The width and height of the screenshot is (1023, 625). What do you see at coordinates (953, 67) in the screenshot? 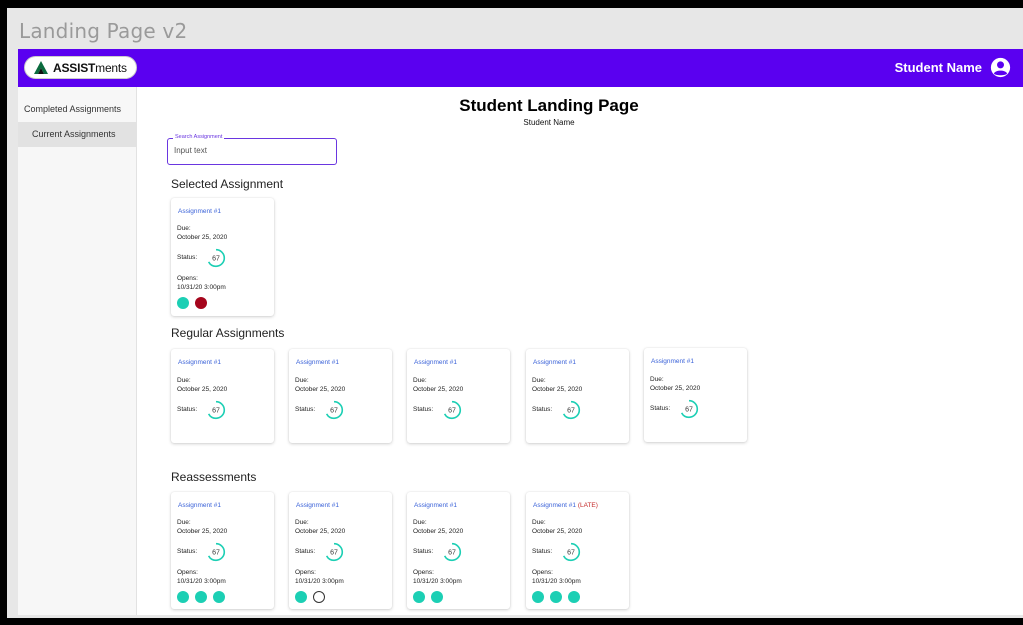
I see `user-menu: Student Name` at bounding box center [953, 67].